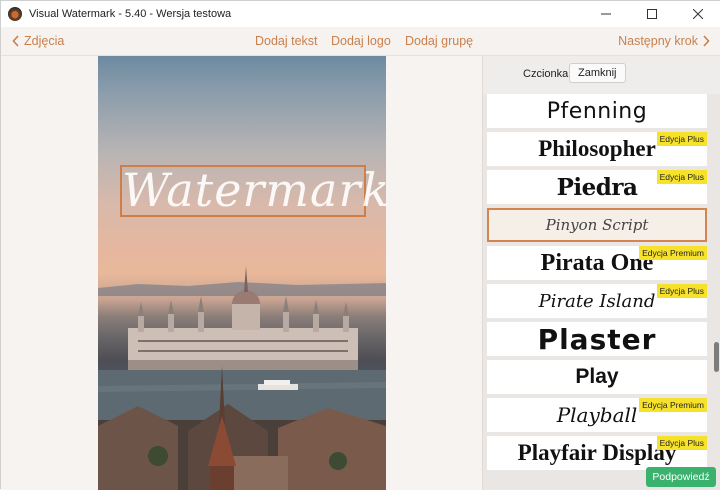 This screenshot has height=490, width=720. I want to click on hint-button: Podpowiedź, so click(681, 477).